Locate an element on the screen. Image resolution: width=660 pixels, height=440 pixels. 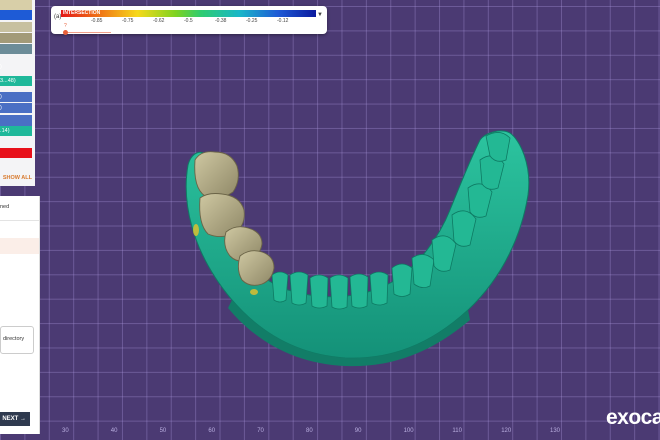
legend-title: INTERSECTION is located at coordinates (82, 13).